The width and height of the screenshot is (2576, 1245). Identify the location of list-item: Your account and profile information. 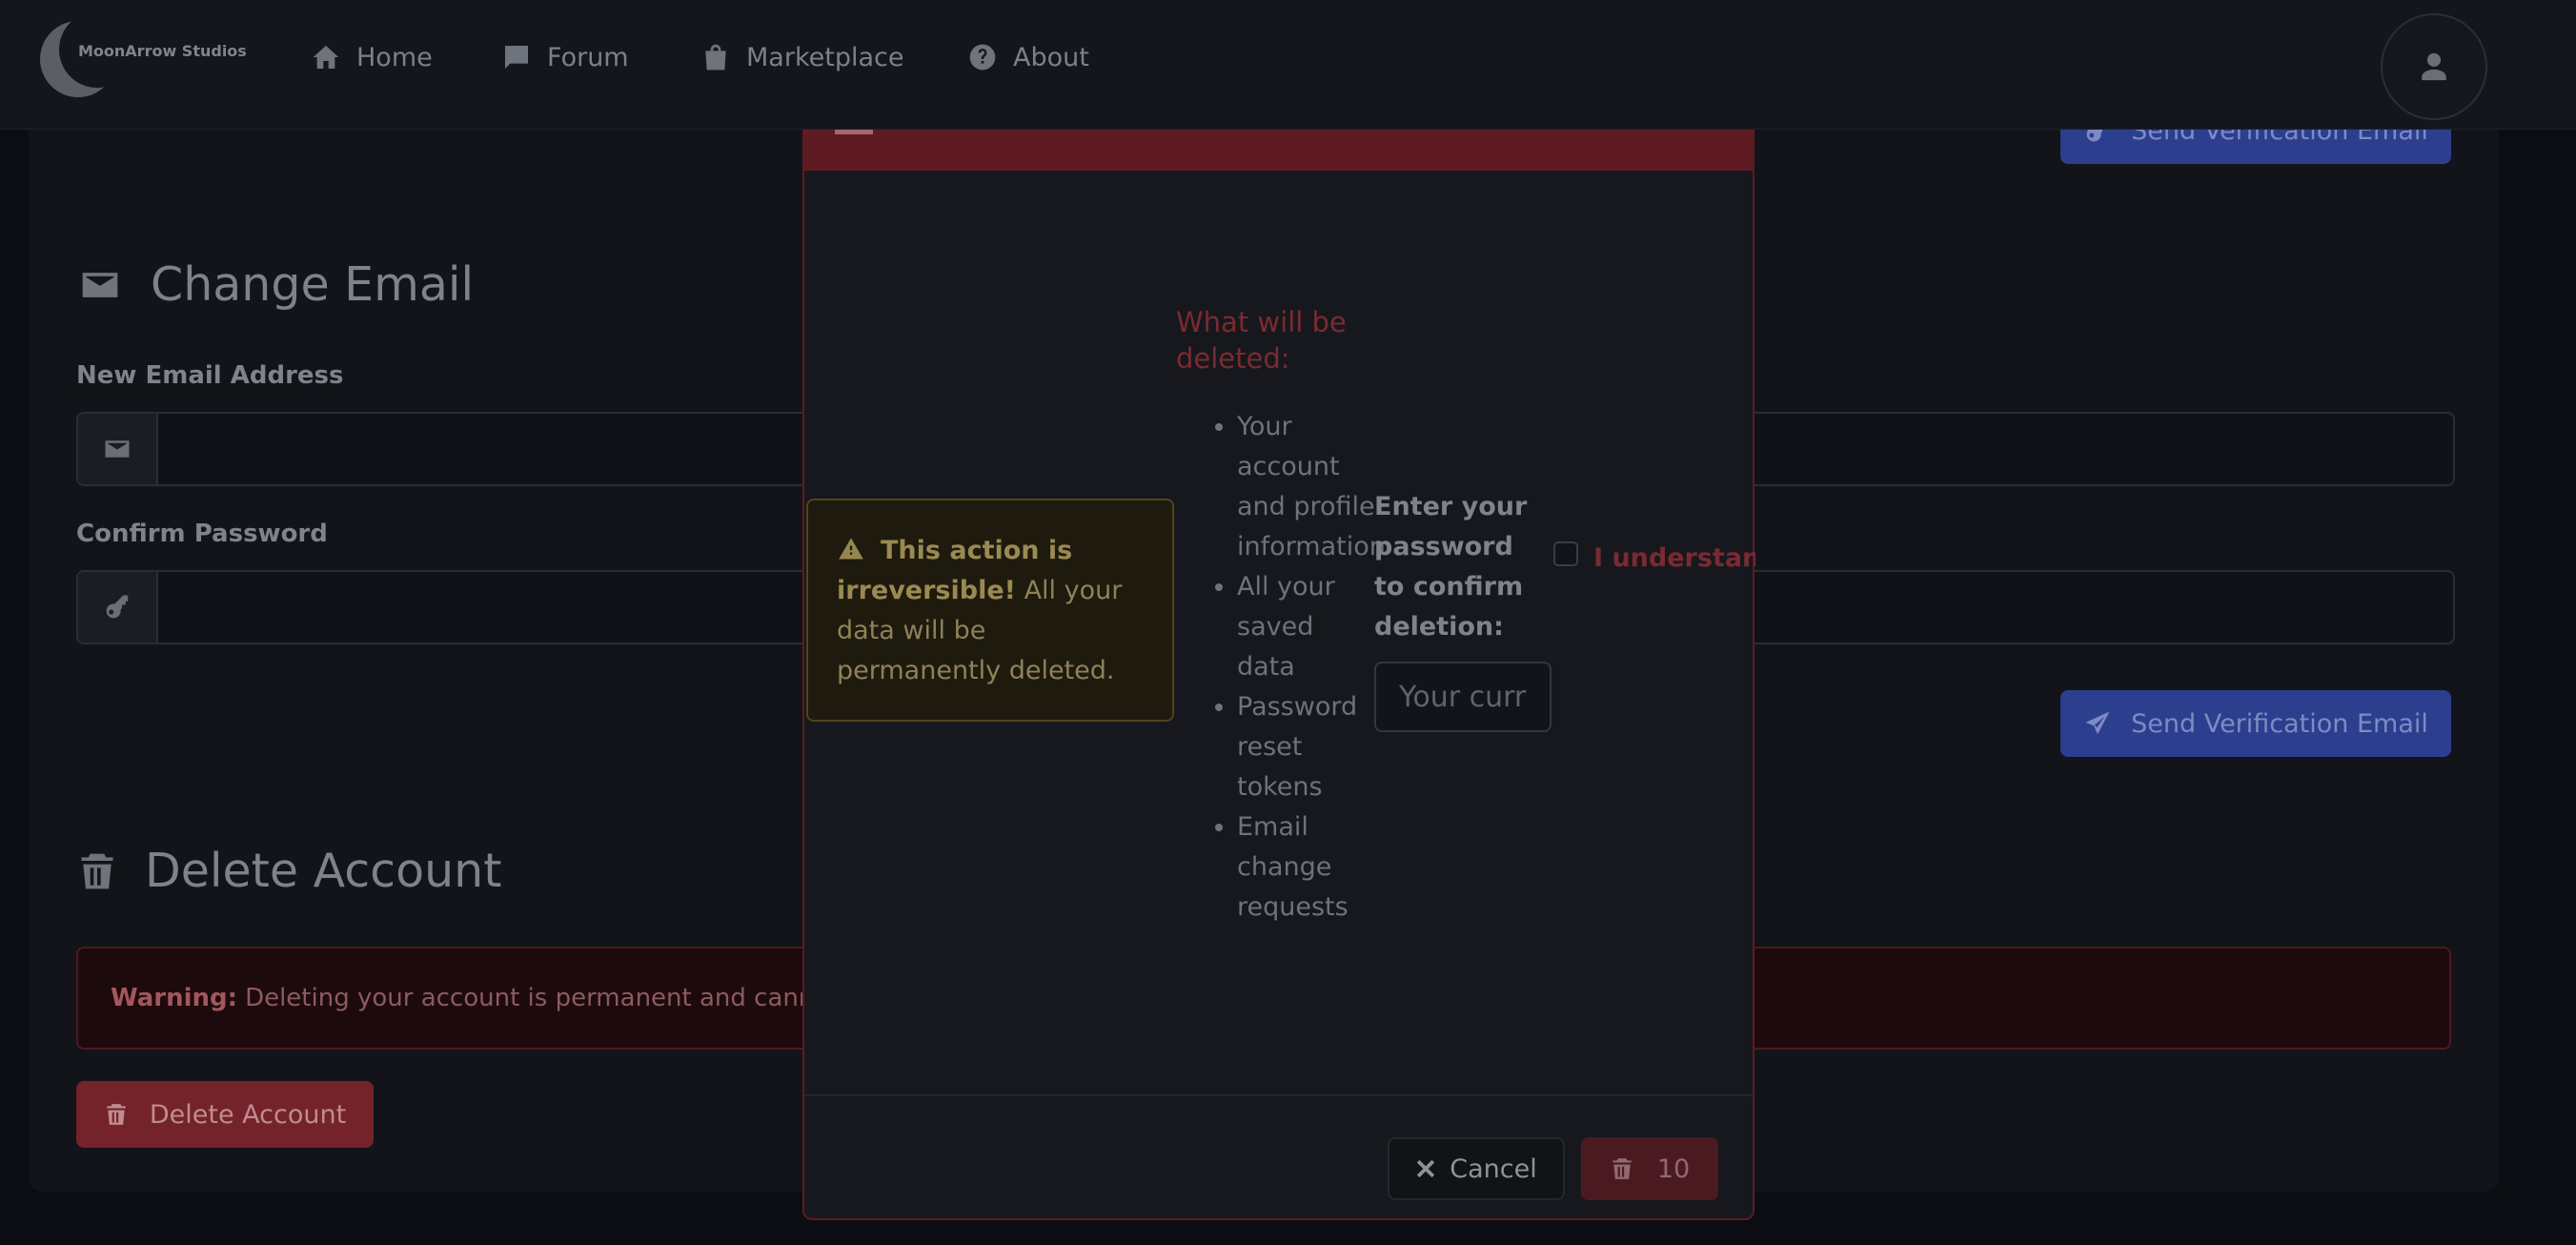
(1311, 487).